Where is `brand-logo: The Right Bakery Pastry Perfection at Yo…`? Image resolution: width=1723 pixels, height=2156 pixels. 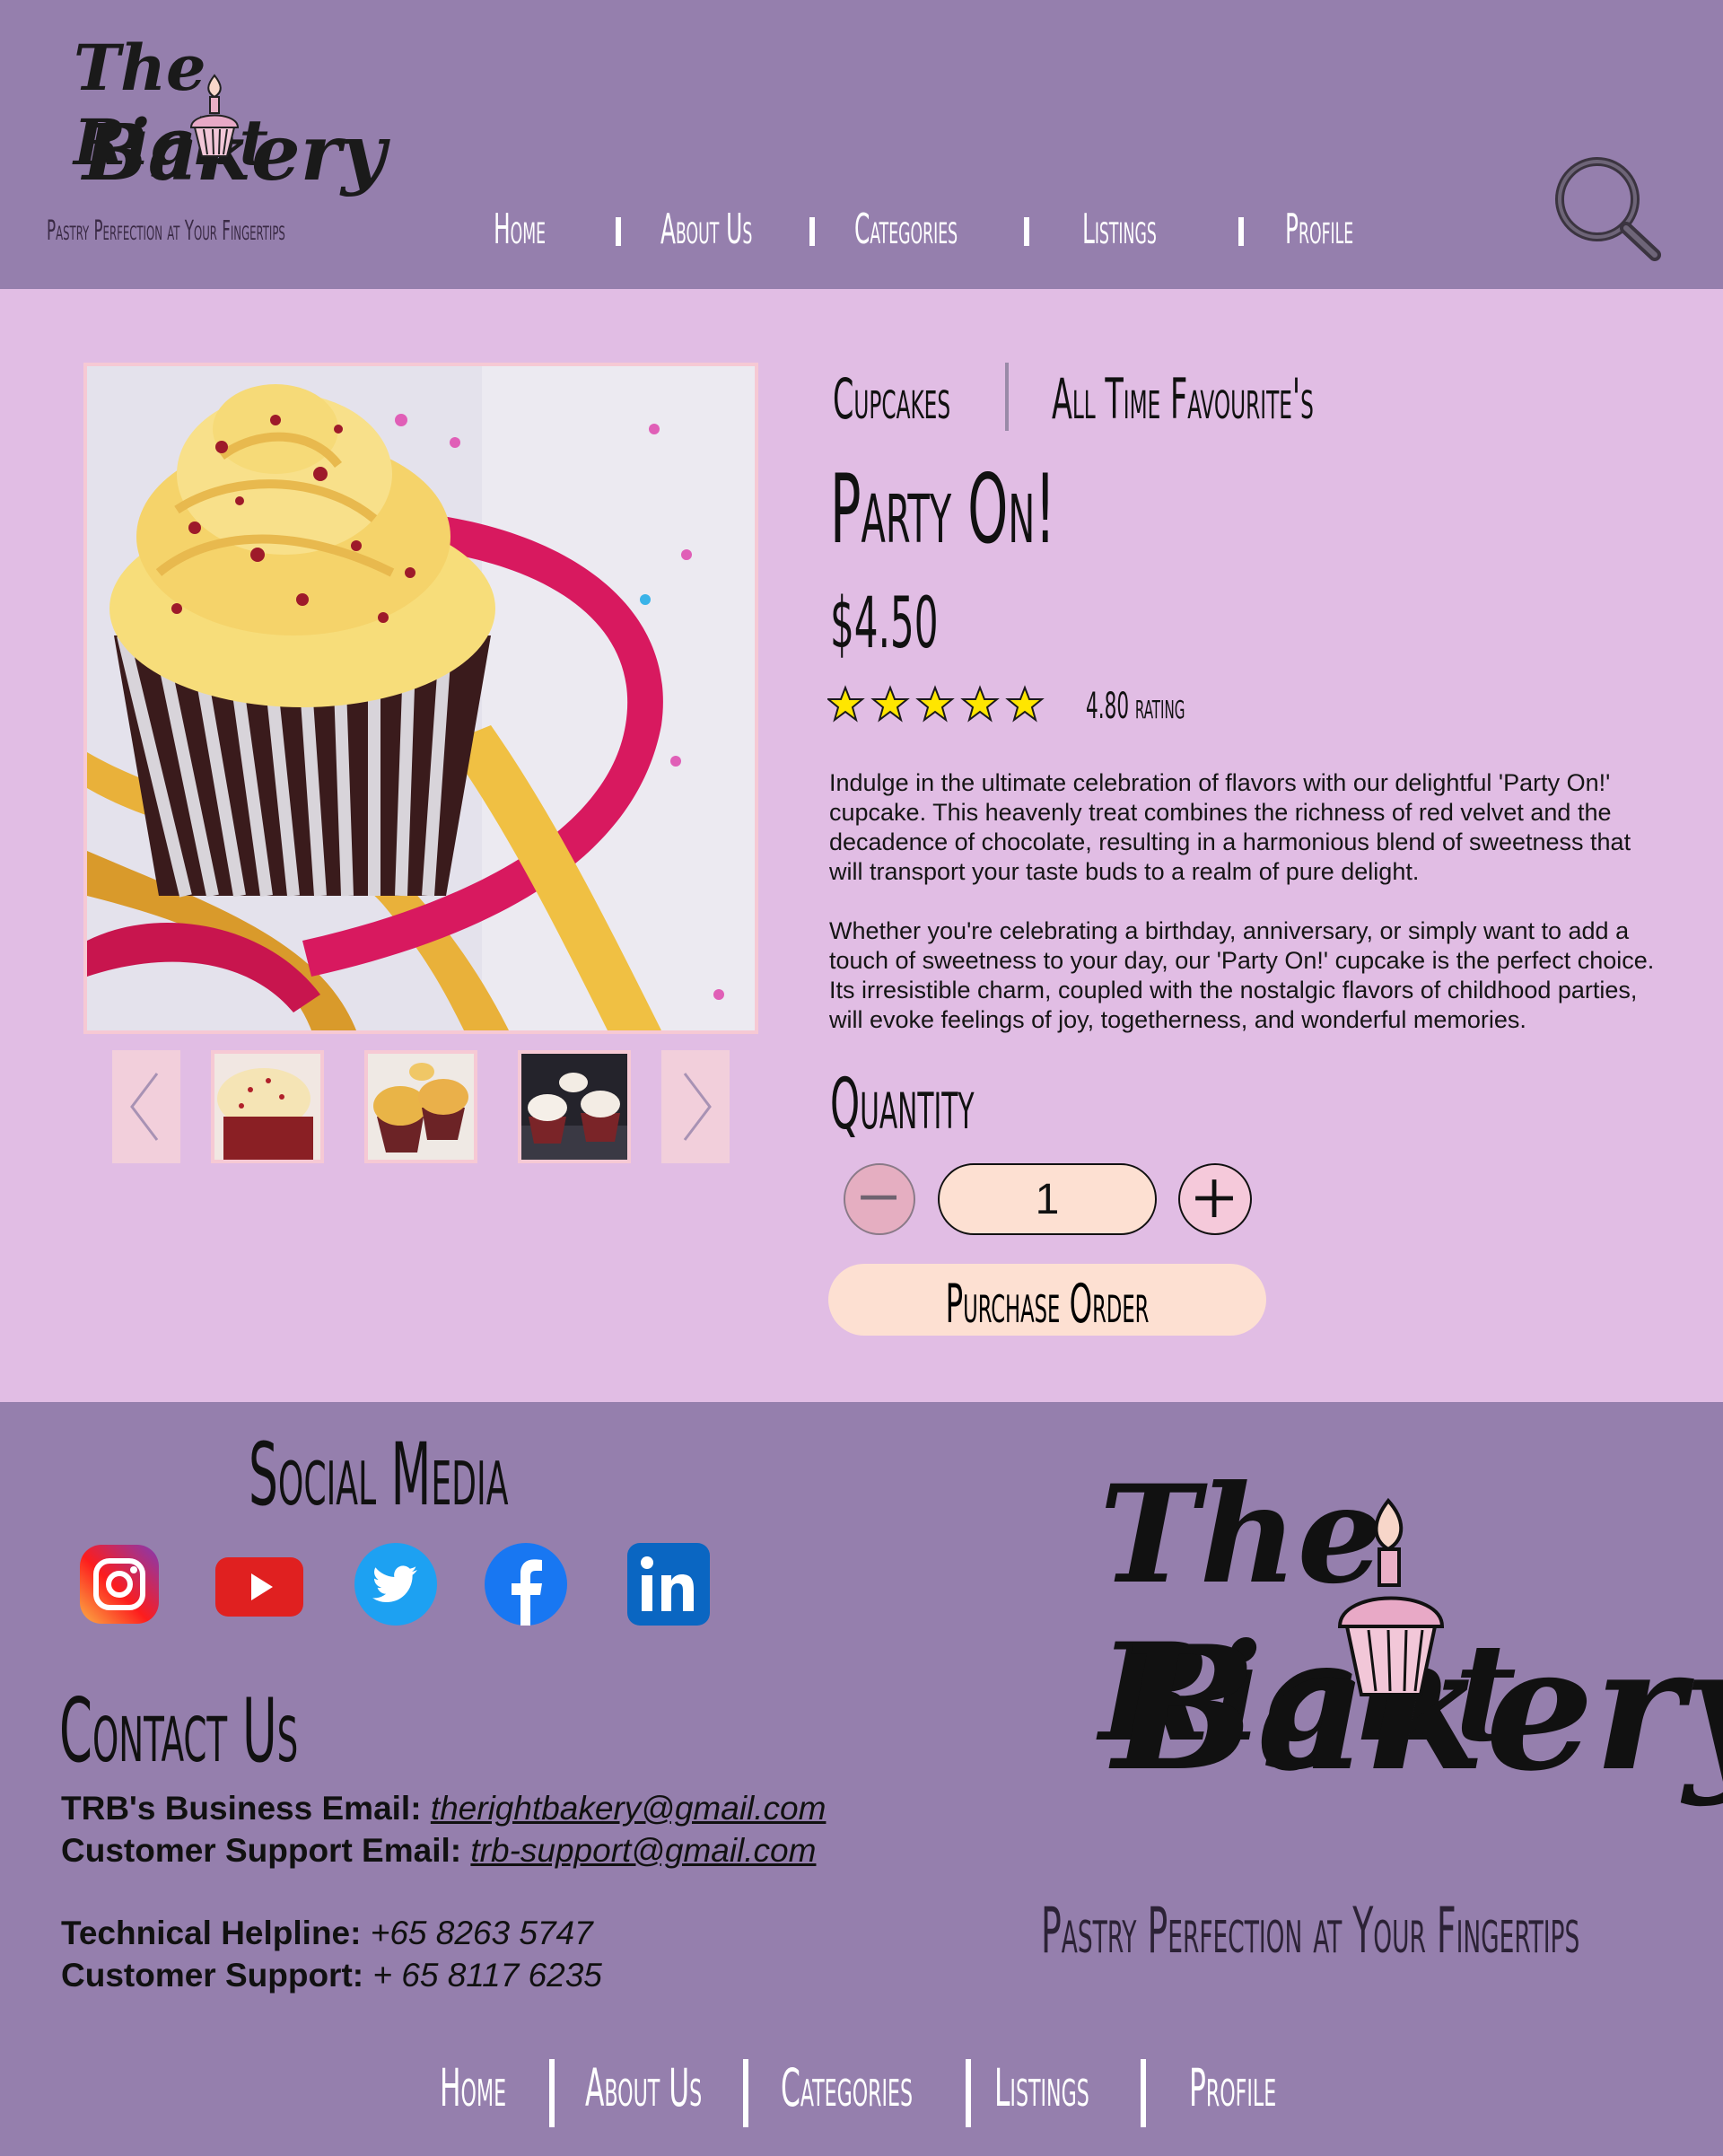 brand-logo: The Right Bakery Pastry Perfection at Yo… is located at coordinates (216, 143).